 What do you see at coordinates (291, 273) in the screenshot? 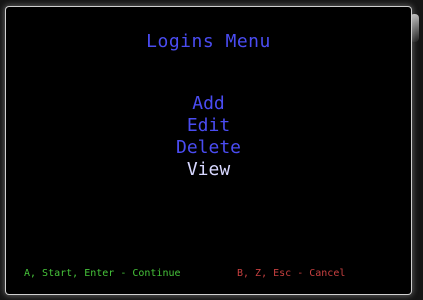
I see `cancel-hint: B, Z, Esc - Cancel` at bounding box center [291, 273].